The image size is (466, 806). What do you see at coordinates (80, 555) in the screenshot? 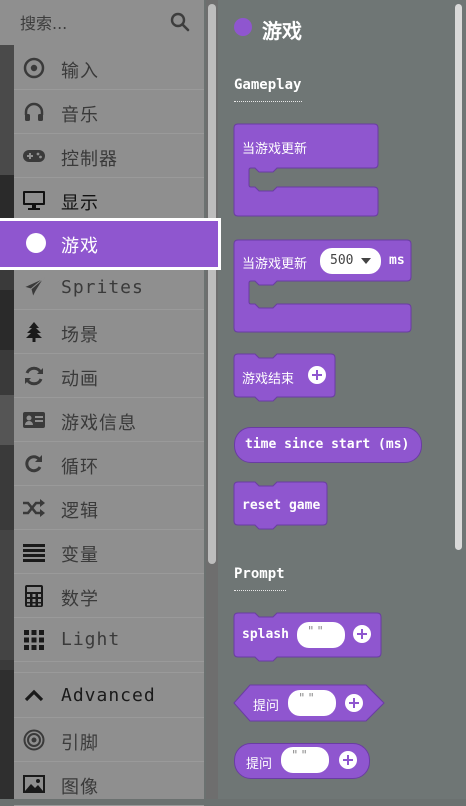
I see `category-label: 变量` at bounding box center [80, 555].